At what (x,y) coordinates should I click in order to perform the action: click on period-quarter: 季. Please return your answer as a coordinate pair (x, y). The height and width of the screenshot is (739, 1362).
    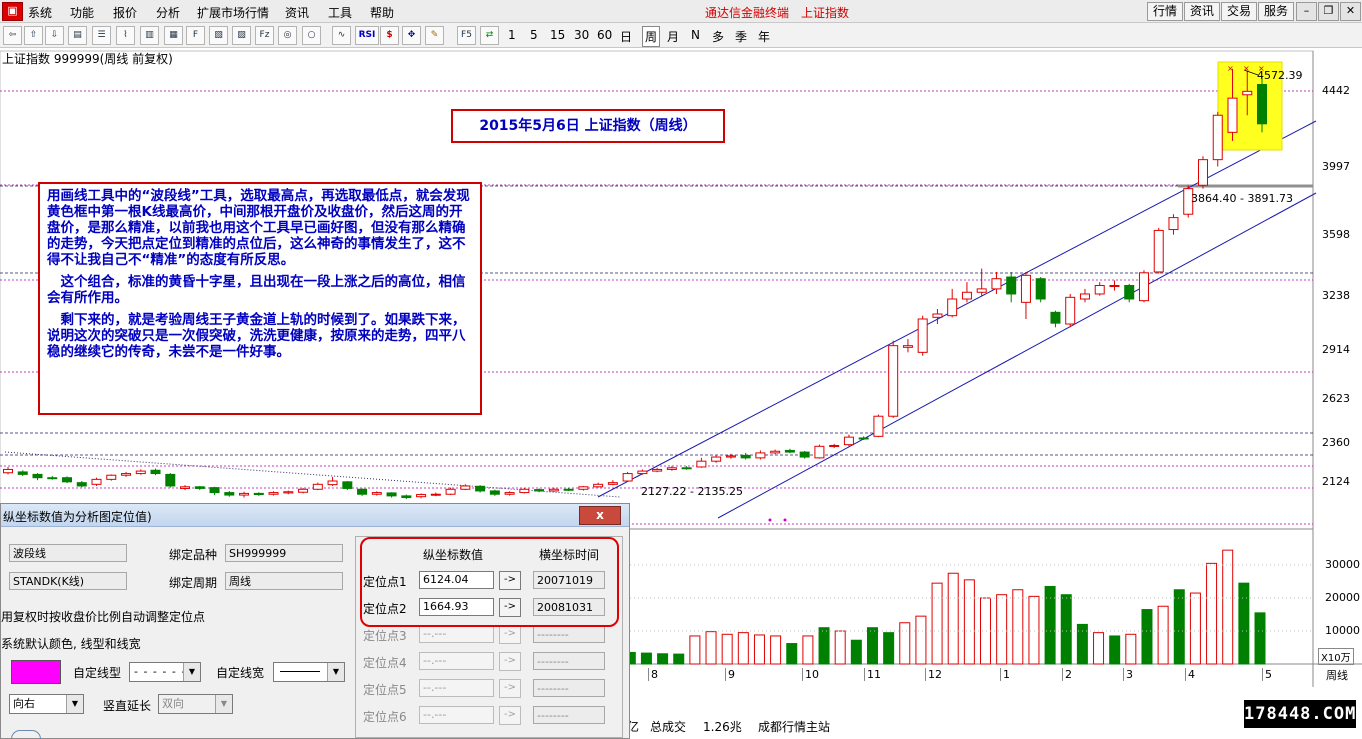
    Looking at the image, I should click on (741, 36).